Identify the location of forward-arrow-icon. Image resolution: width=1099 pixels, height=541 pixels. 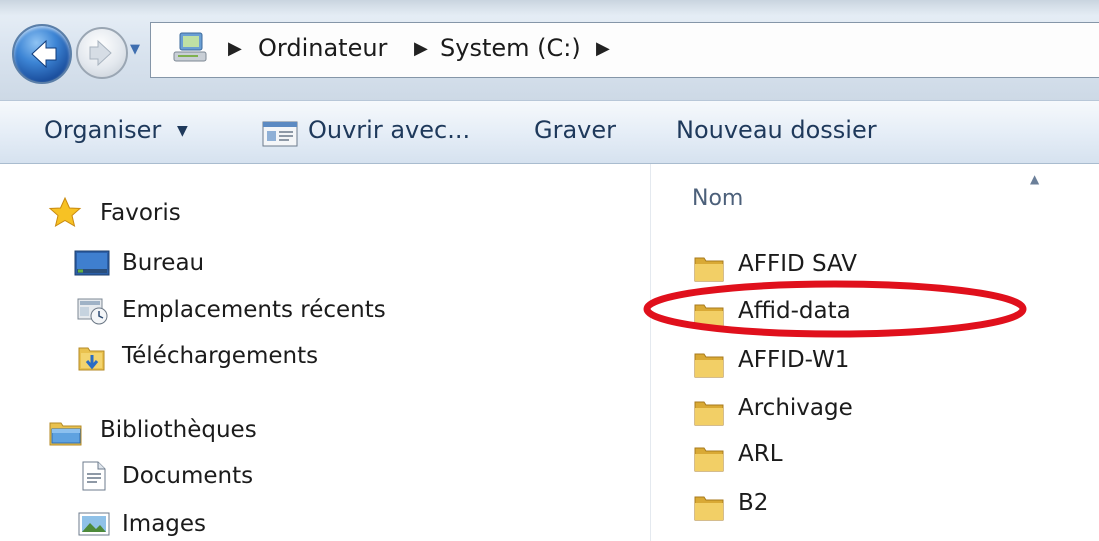
(100, 53).